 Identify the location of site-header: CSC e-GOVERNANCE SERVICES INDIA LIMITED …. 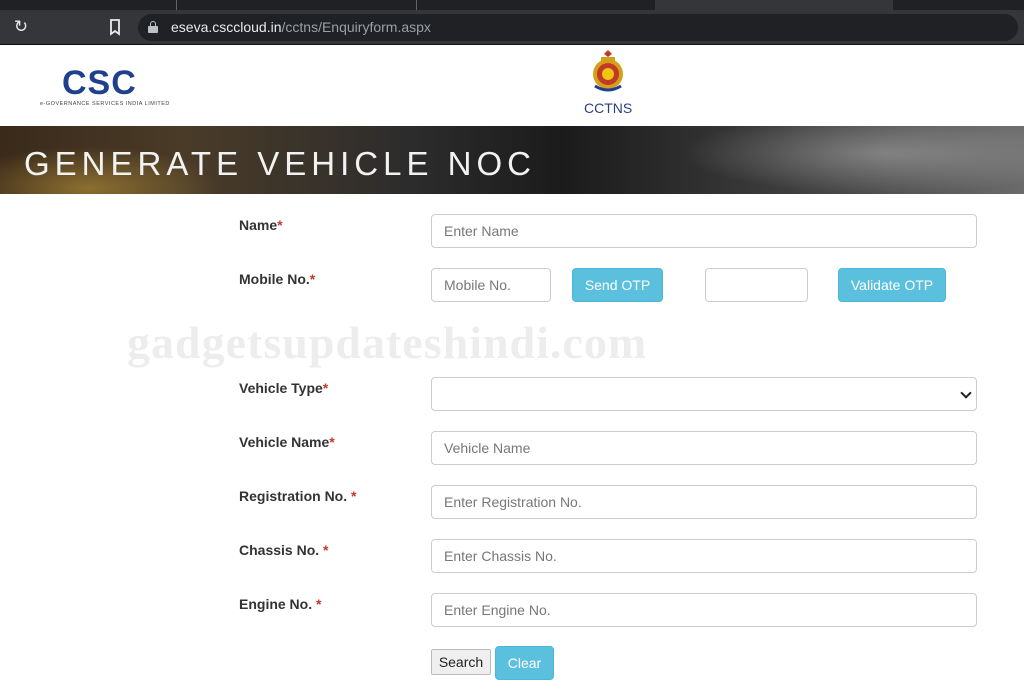
(512, 86).